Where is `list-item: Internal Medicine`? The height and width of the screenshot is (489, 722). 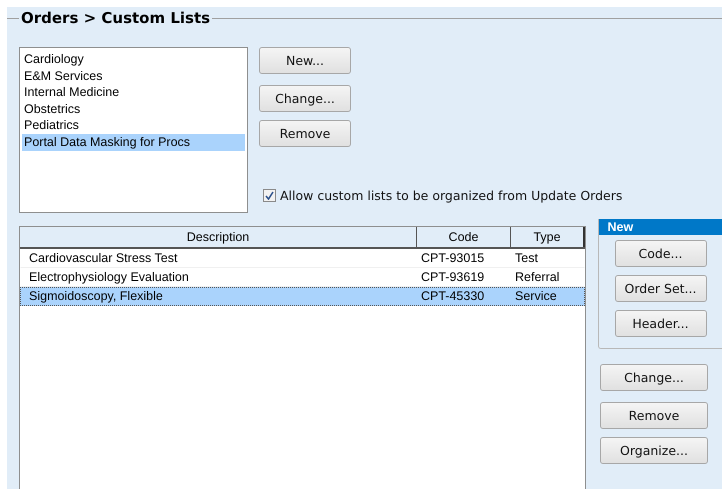
list-item: Internal Medicine is located at coordinates (133, 92).